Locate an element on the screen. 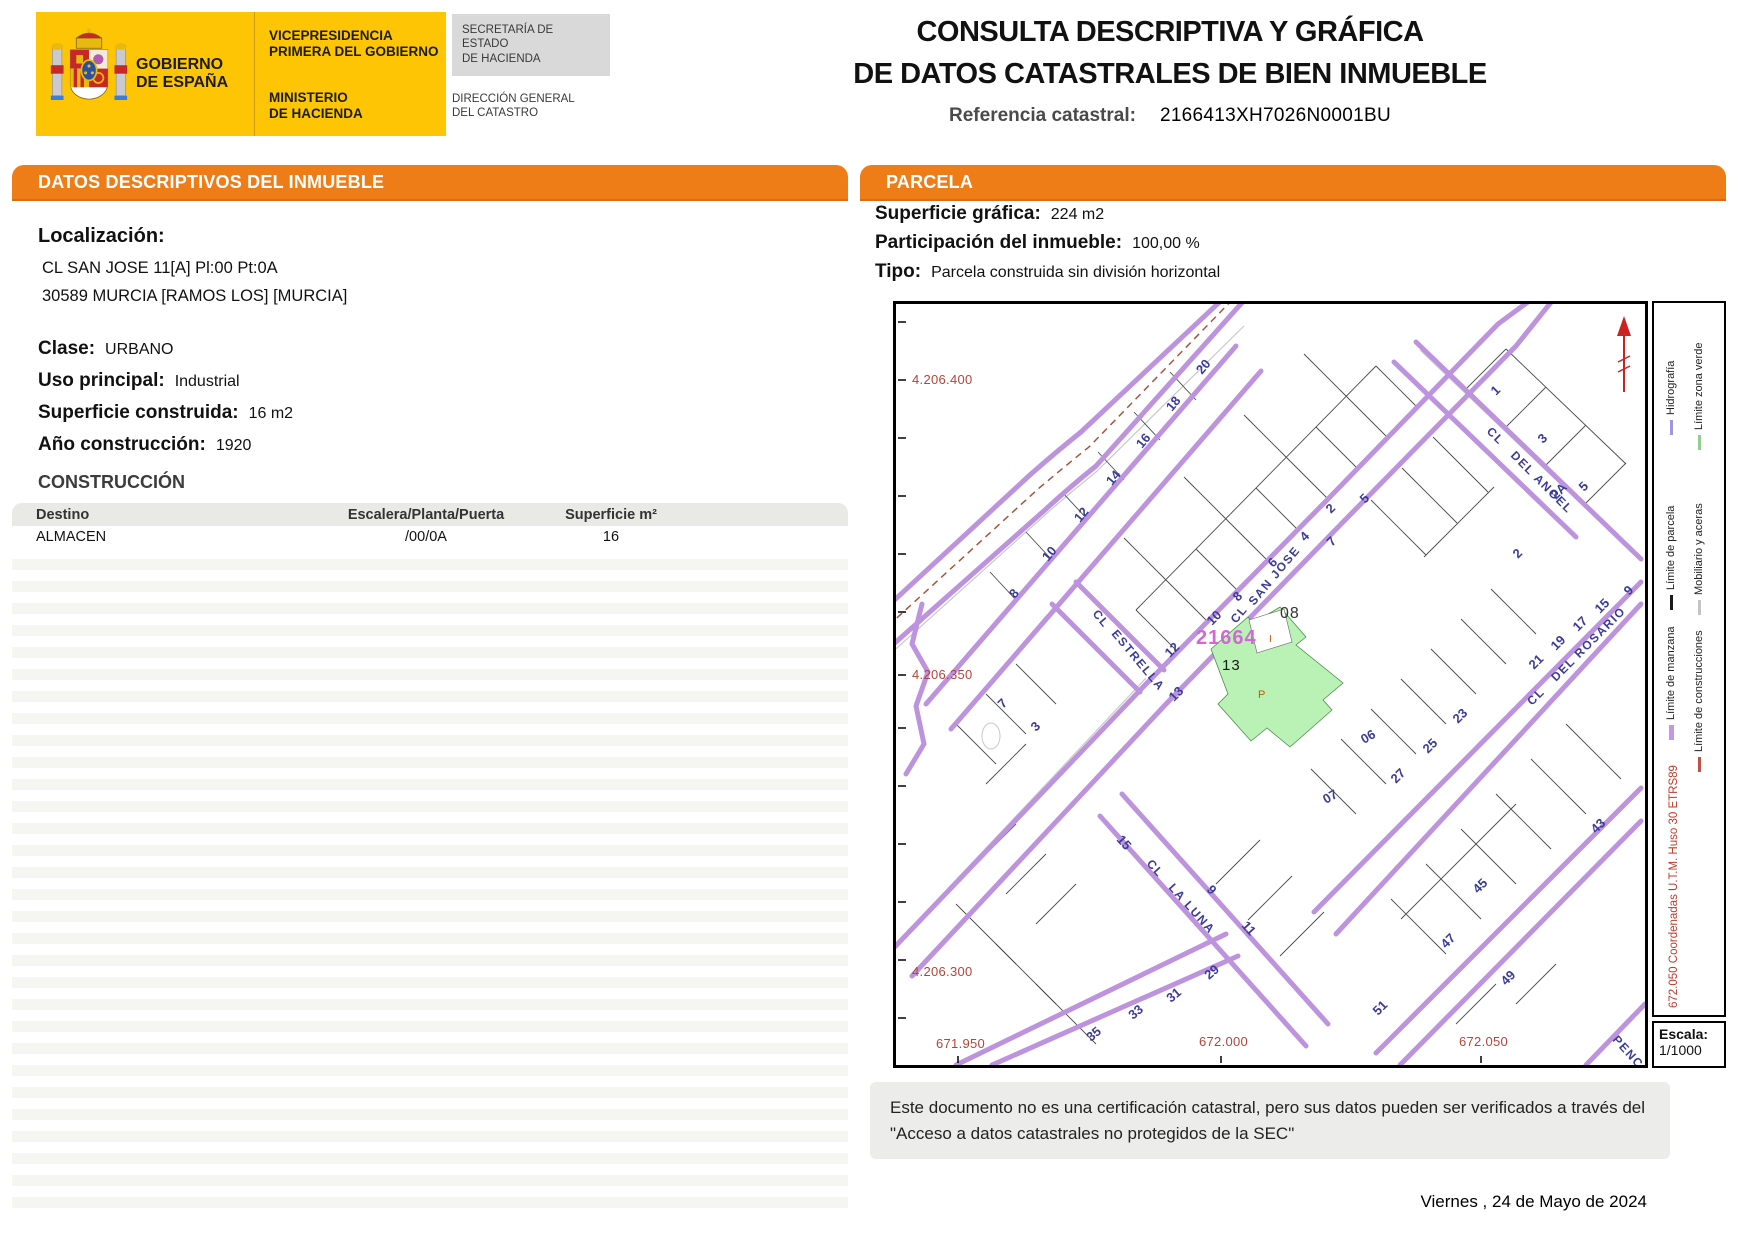 This screenshot has width=1757, height=1241. reference-label: Referencia catastral: is located at coordinates (1042, 115).